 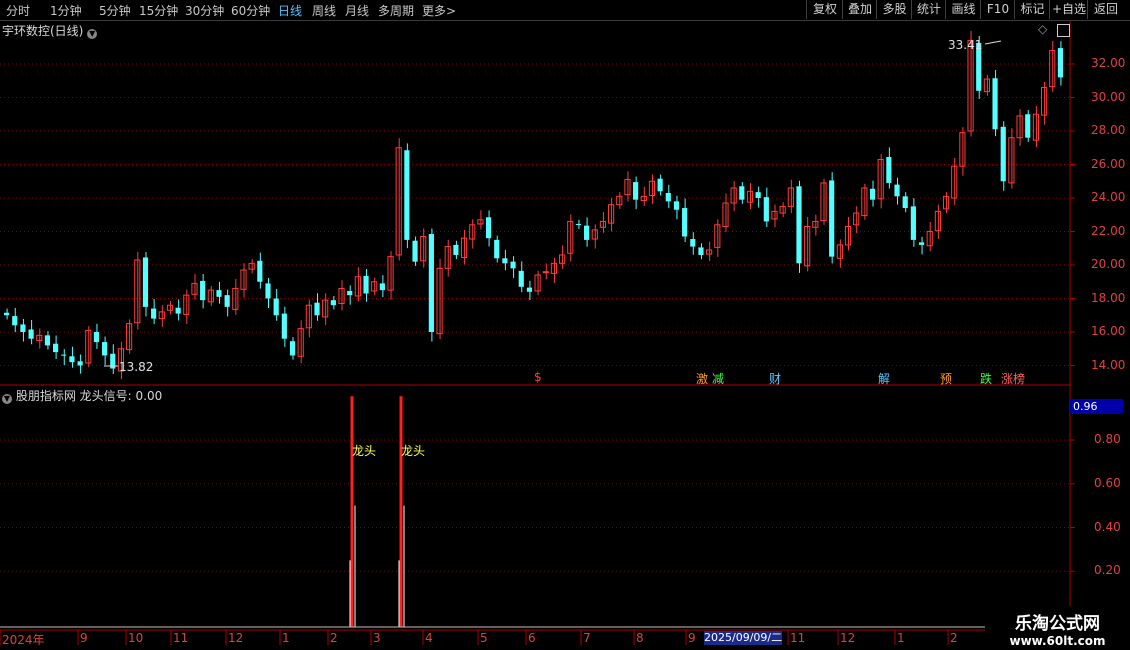 I want to click on main-chart-header: 宇环数控(日线) ▼, so click(x=50, y=30).